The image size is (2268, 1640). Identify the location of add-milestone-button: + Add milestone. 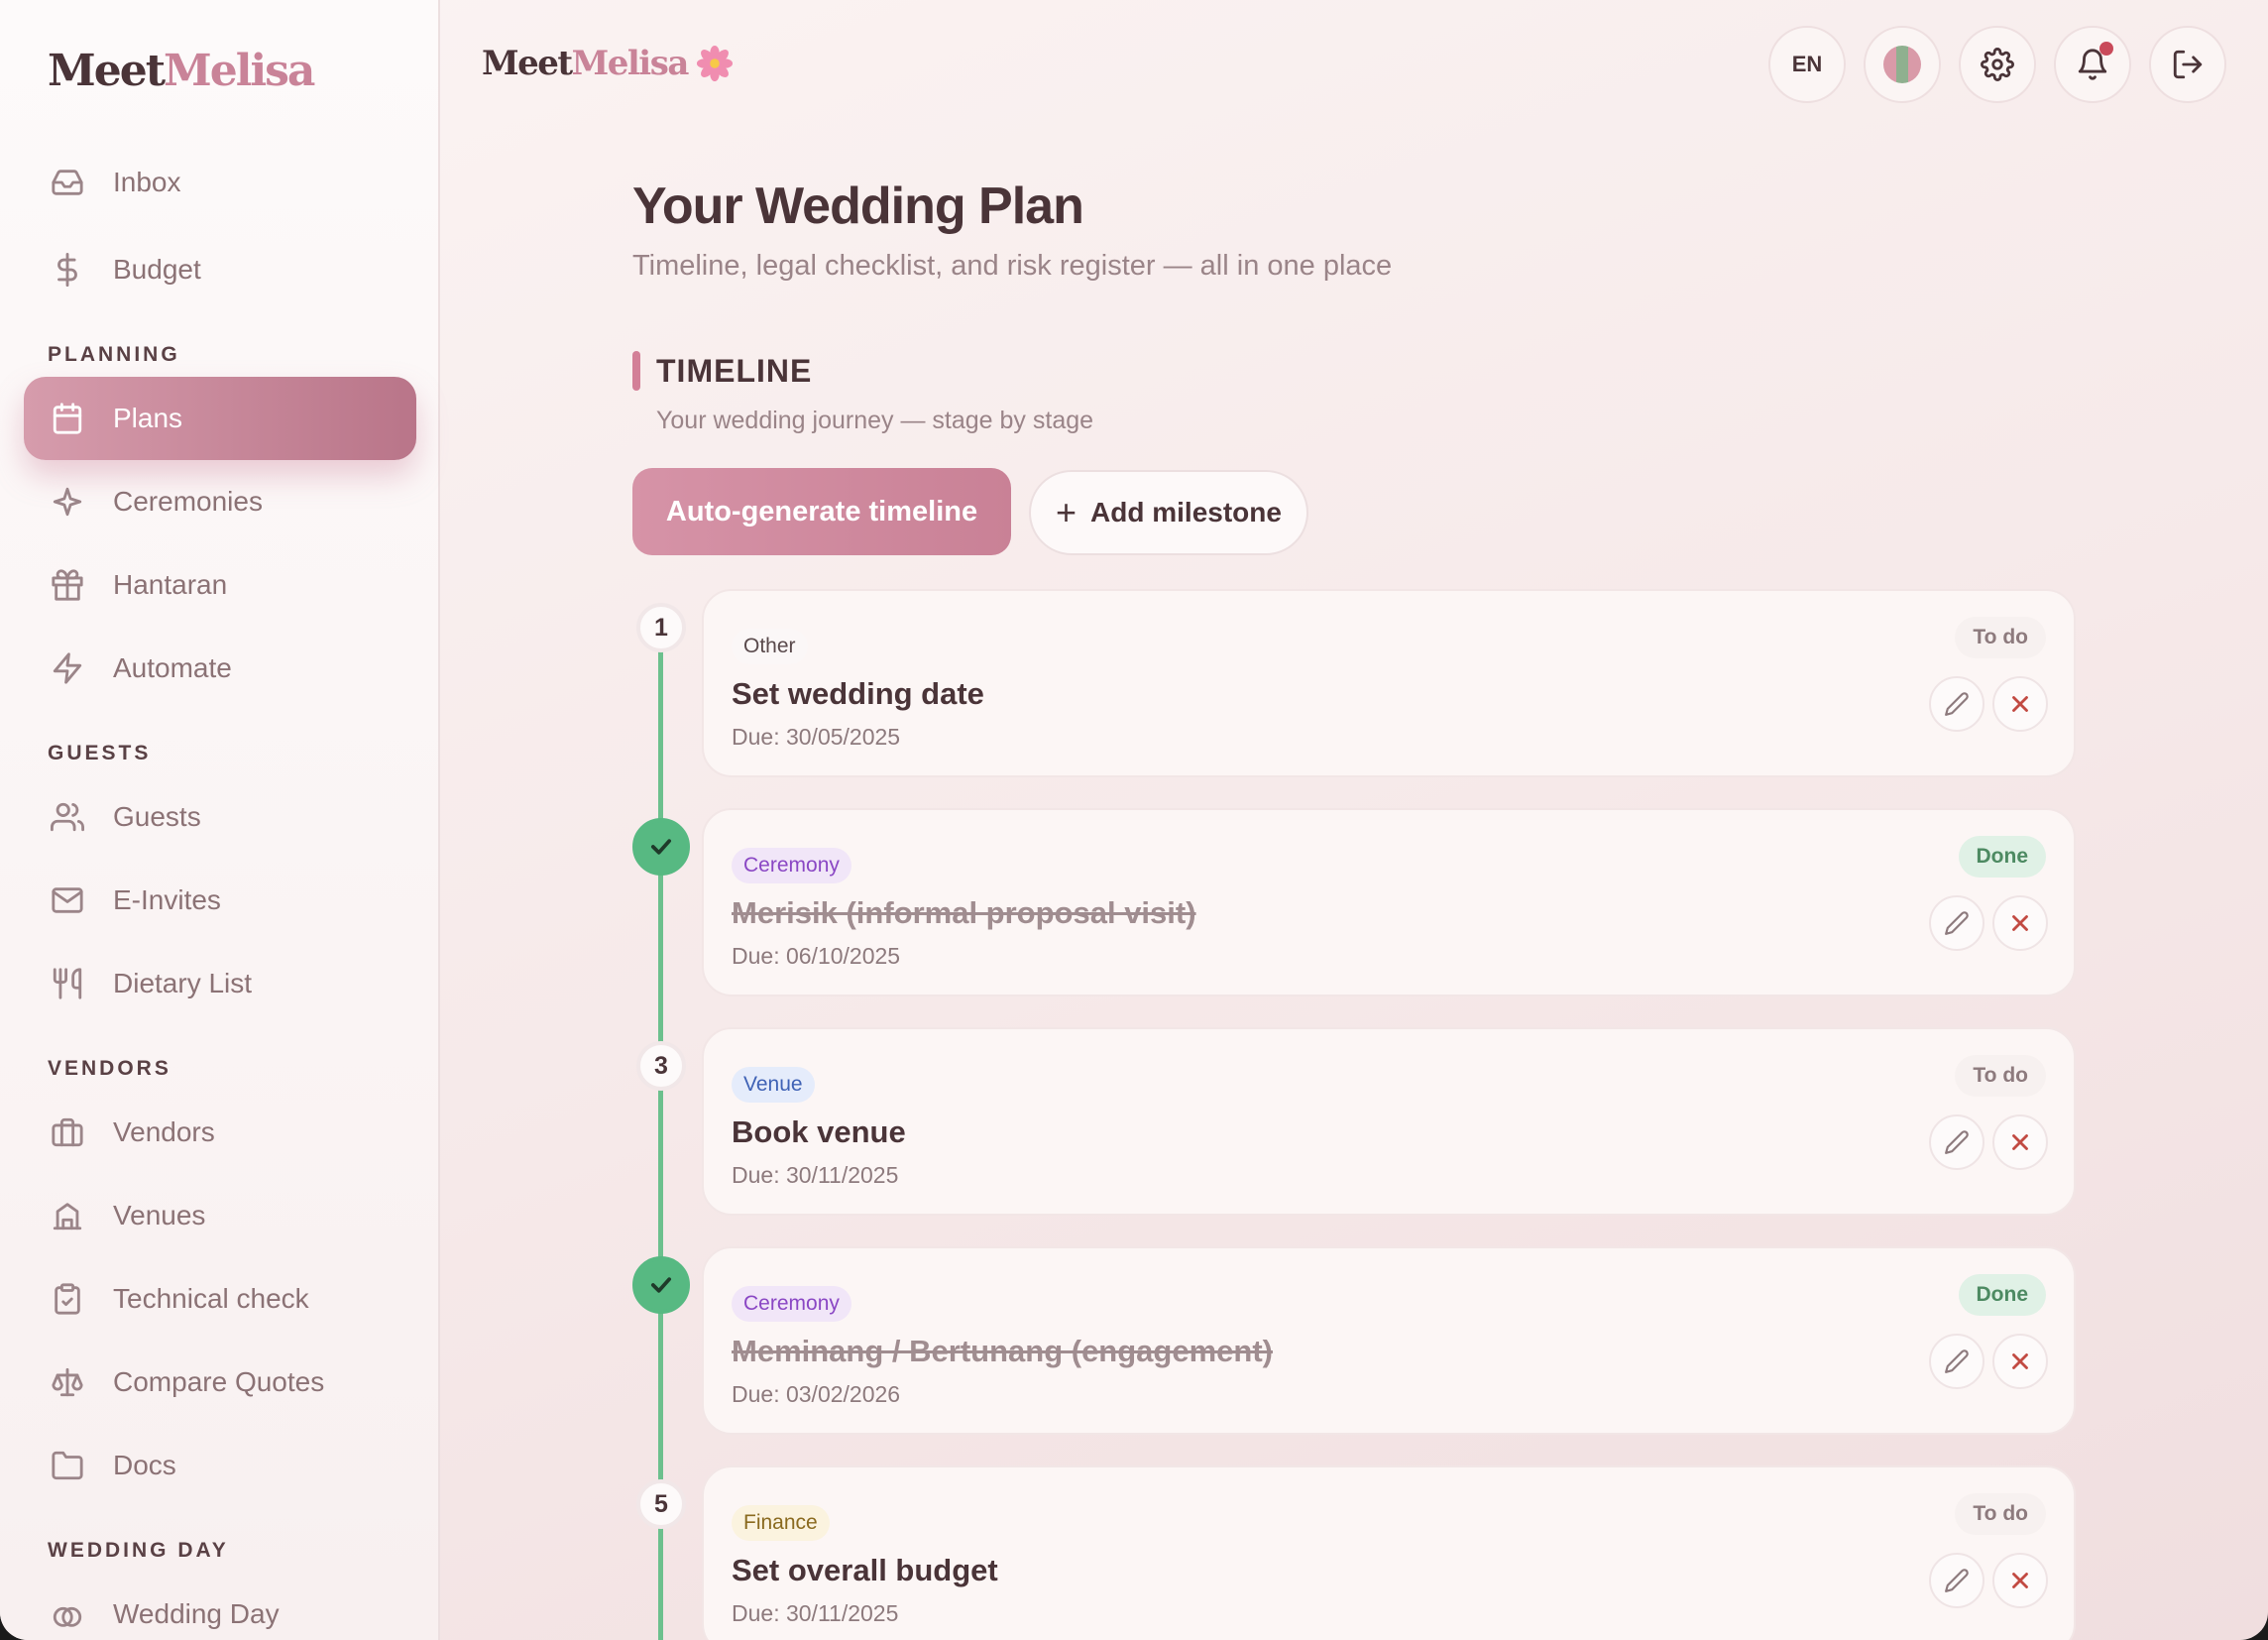
(1168, 512).